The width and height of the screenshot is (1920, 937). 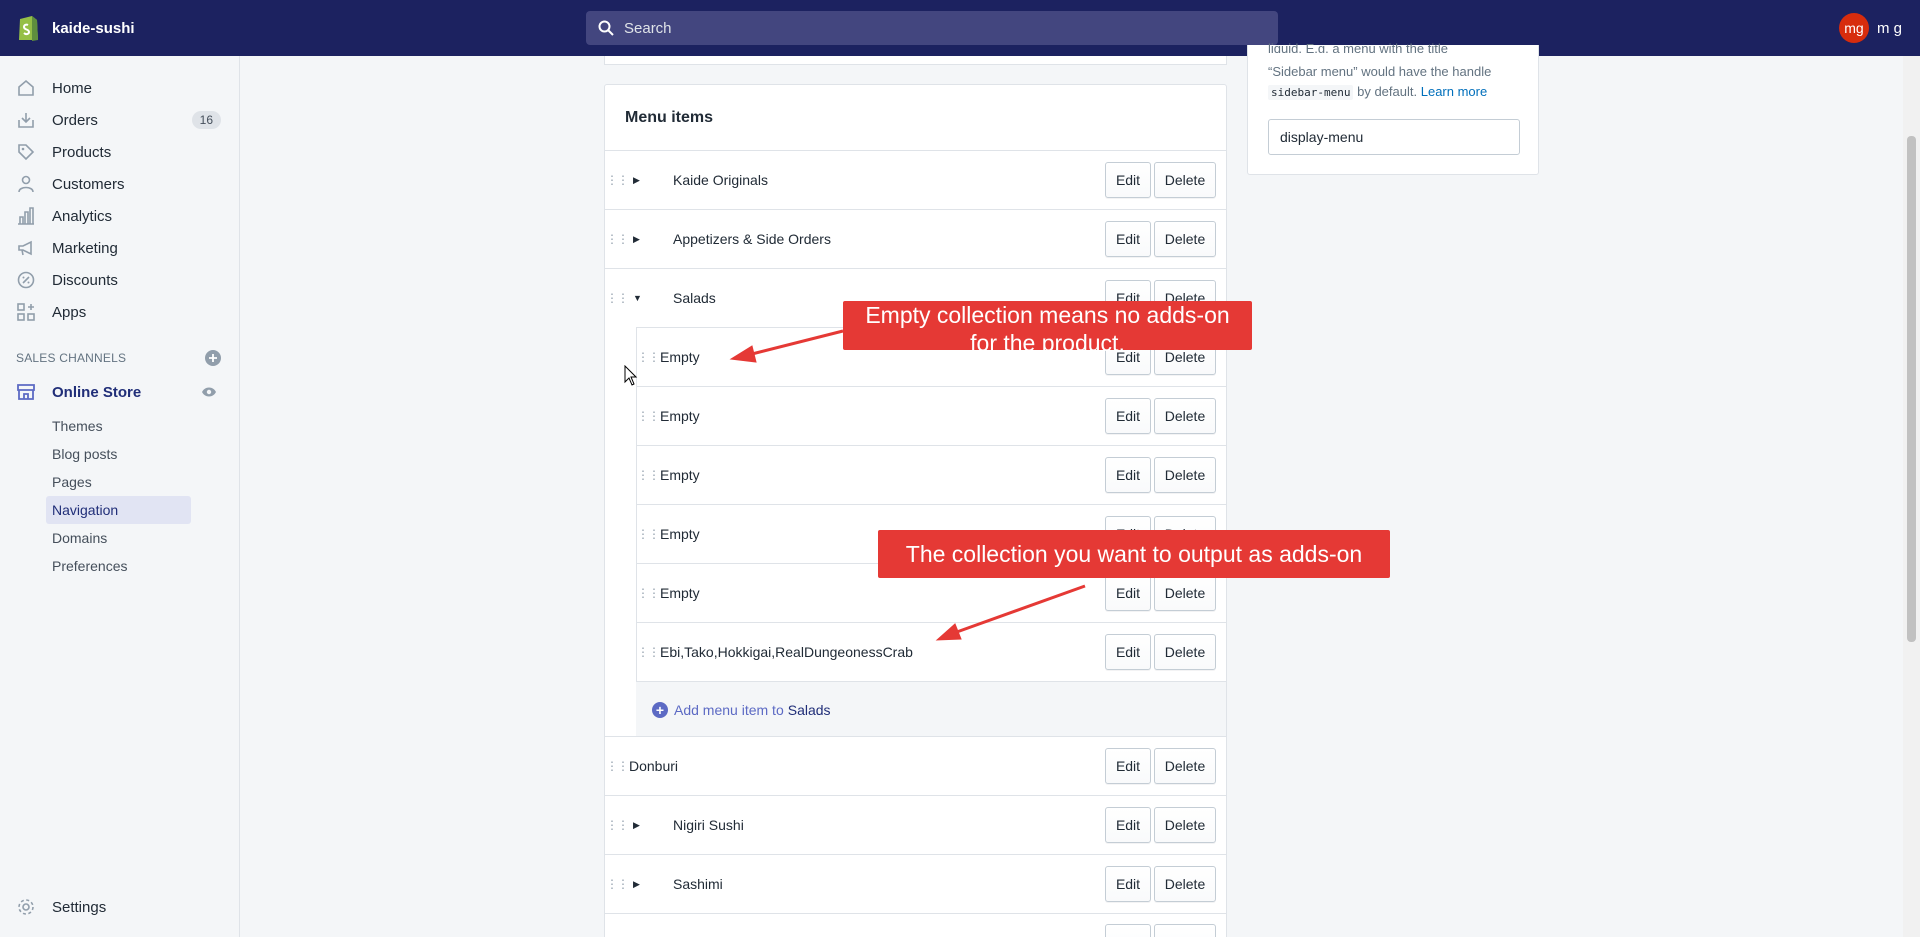 I want to click on handle-description-text: “Sidebar menu” would have the handle, so click(x=1380, y=71).